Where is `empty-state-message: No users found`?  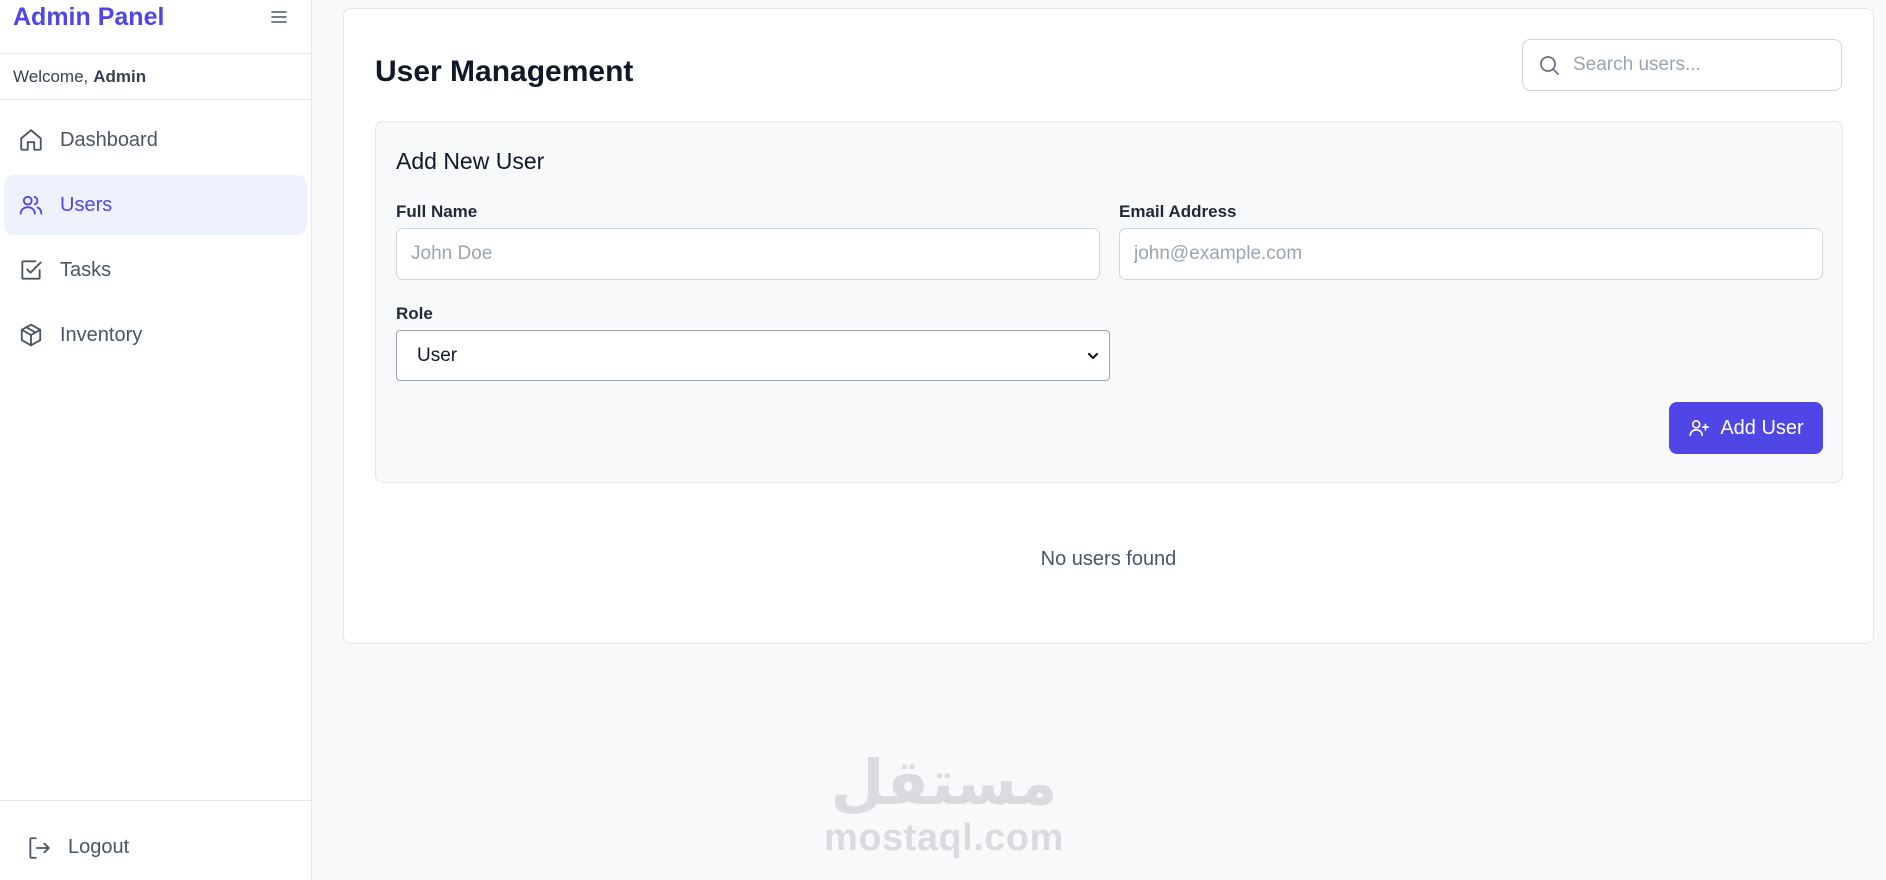 empty-state-message: No users found is located at coordinates (1108, 559).